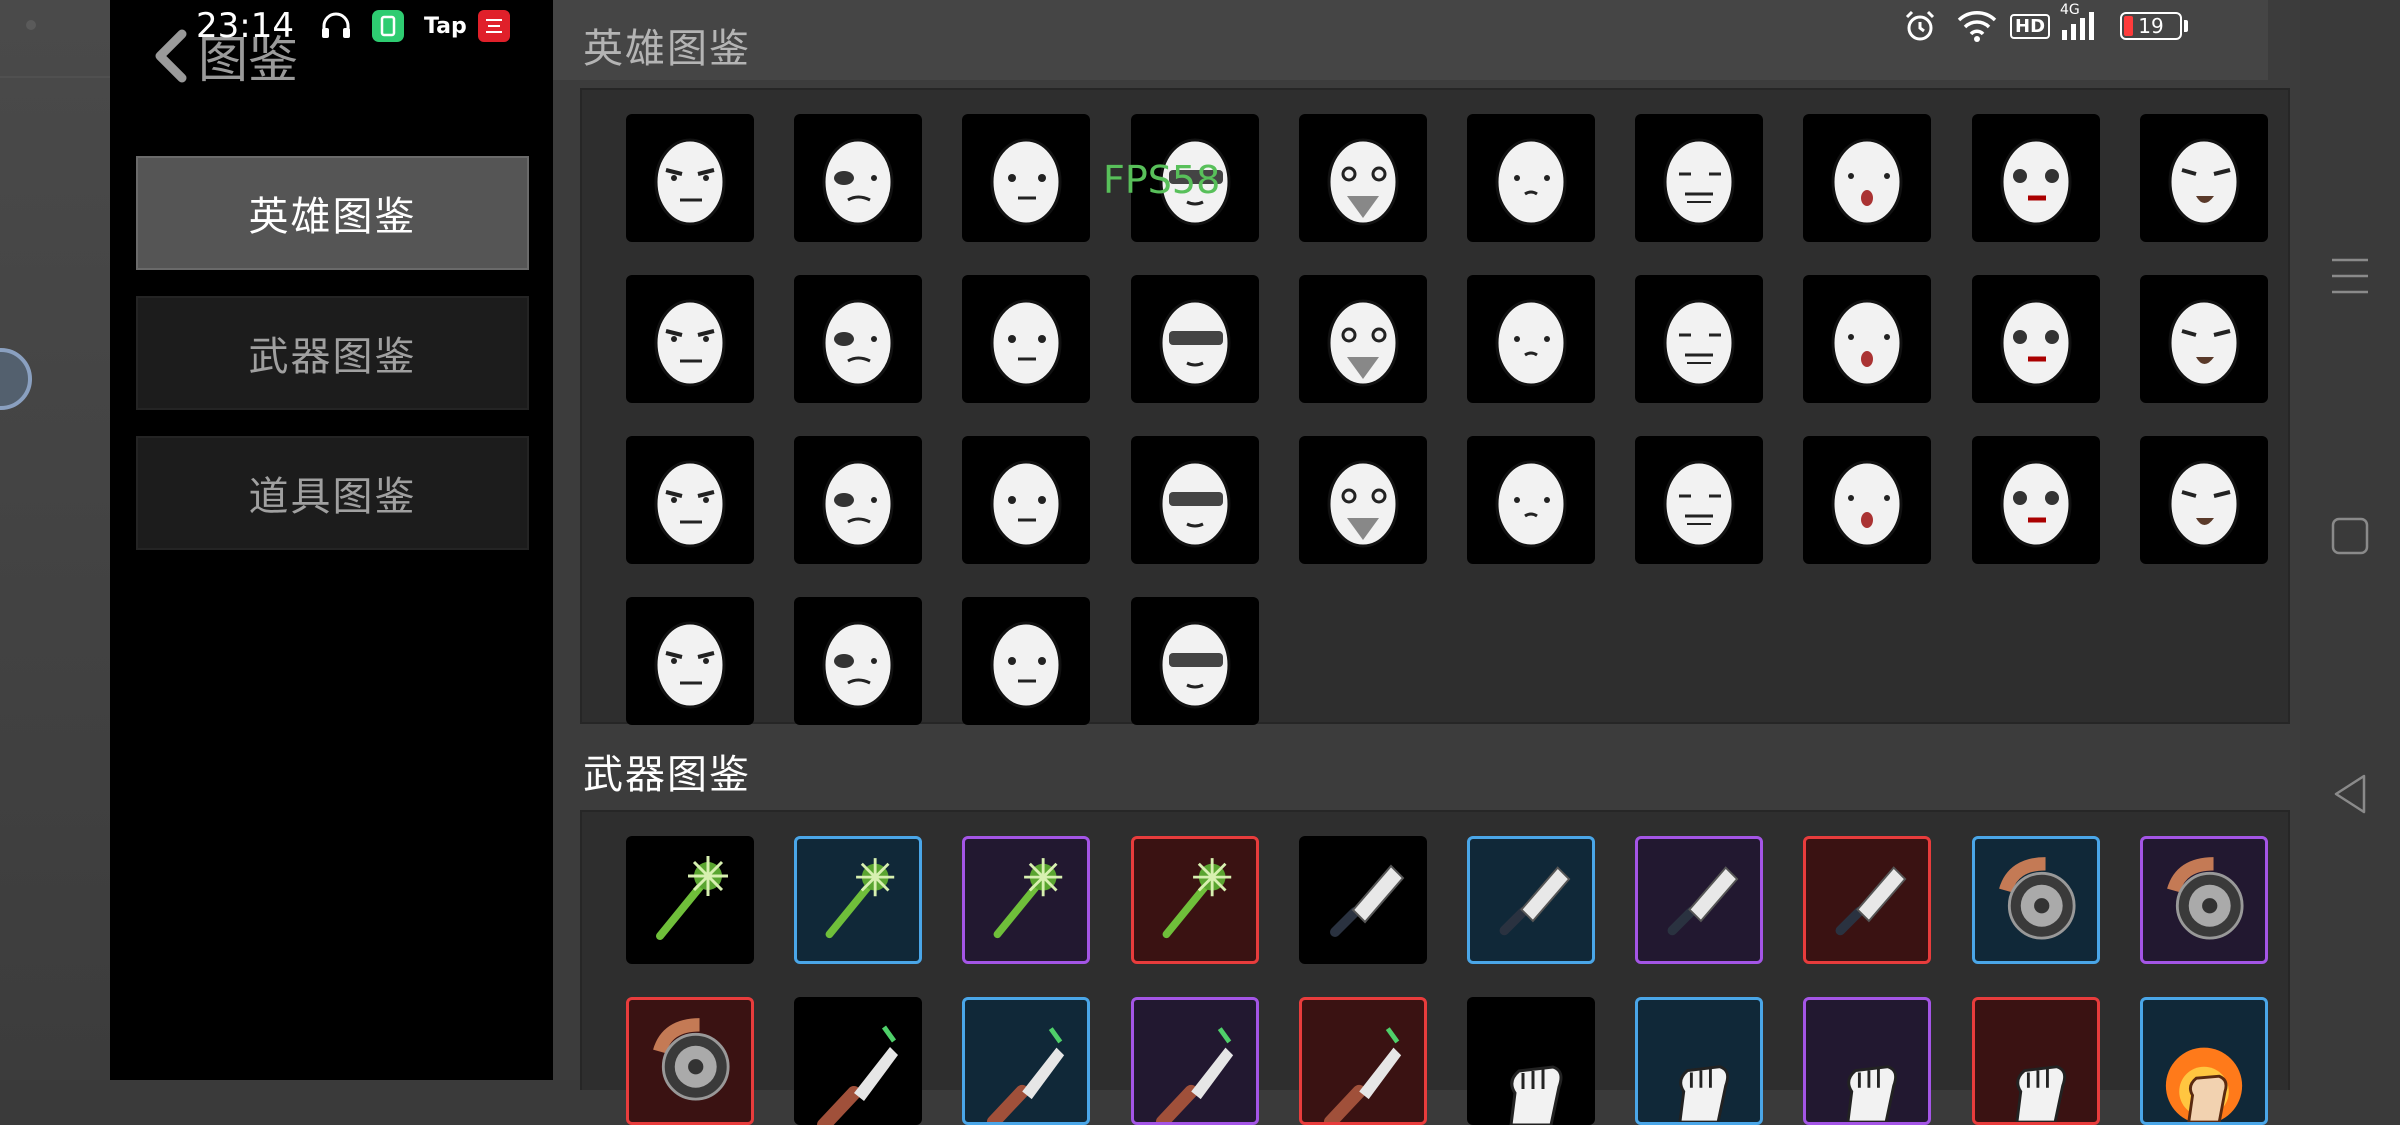 This screenshot has width=2400, height=1125. I want to click on battery-indicator: 19, so click(2154, 26).